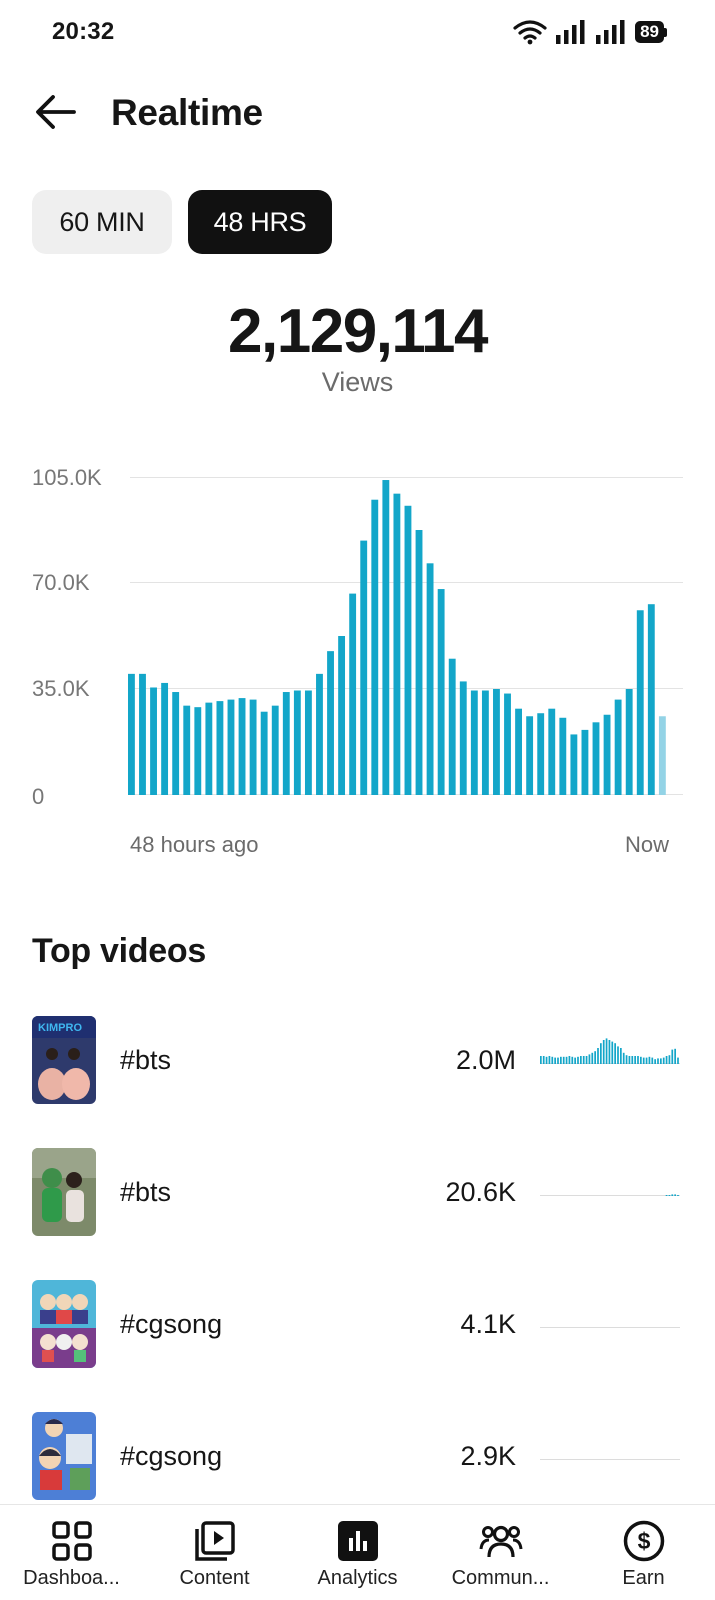 This screenshot has height=1600, width=715. I want to click on back-button, so click(55, 112).